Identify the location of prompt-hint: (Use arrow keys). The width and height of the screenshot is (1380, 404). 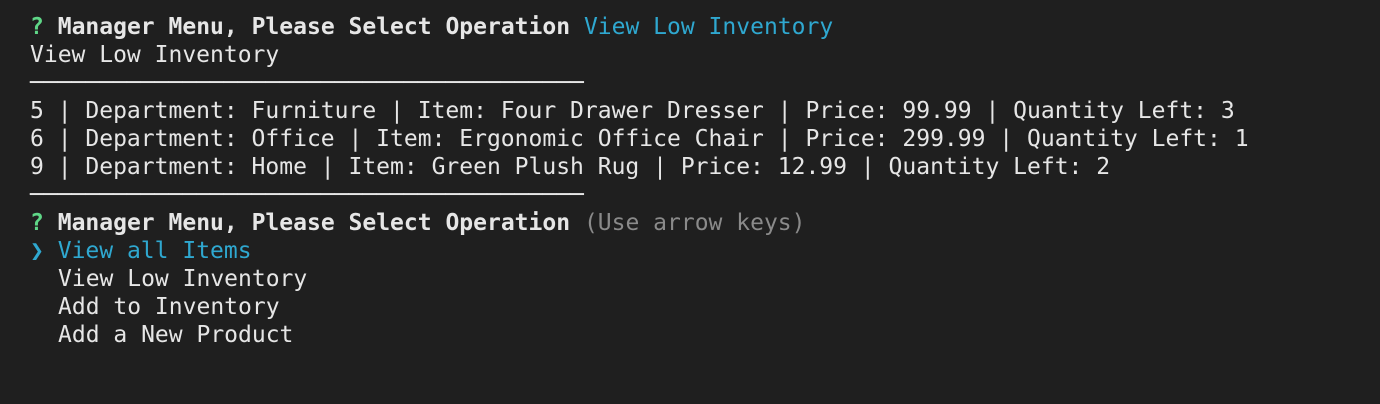
(694, 223).